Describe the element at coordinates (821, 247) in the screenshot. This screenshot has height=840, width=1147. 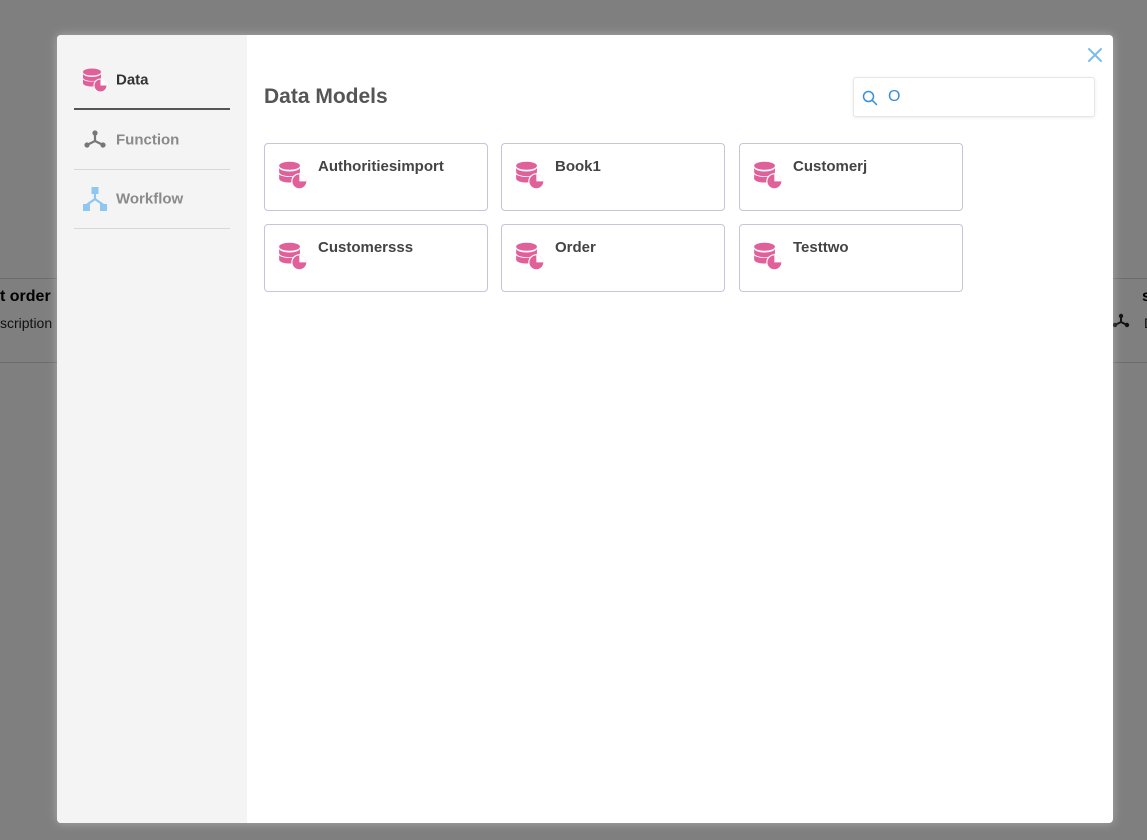
I see `card-label: Testtwo` at that location.